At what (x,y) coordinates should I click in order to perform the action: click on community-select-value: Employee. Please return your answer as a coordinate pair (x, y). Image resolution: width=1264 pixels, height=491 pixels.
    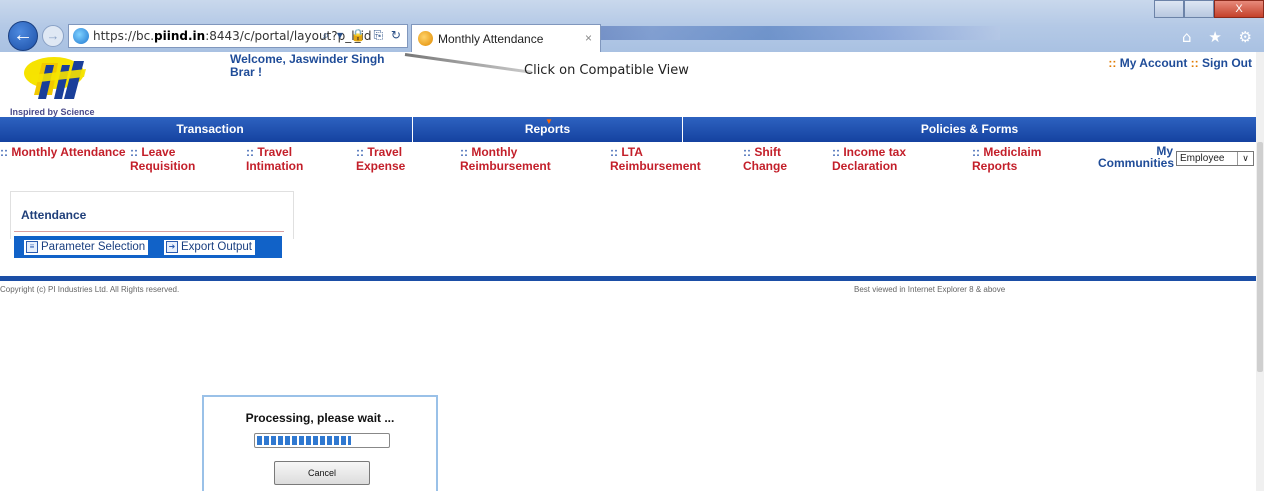
    Looking at the image, I should click on (1202, 158).